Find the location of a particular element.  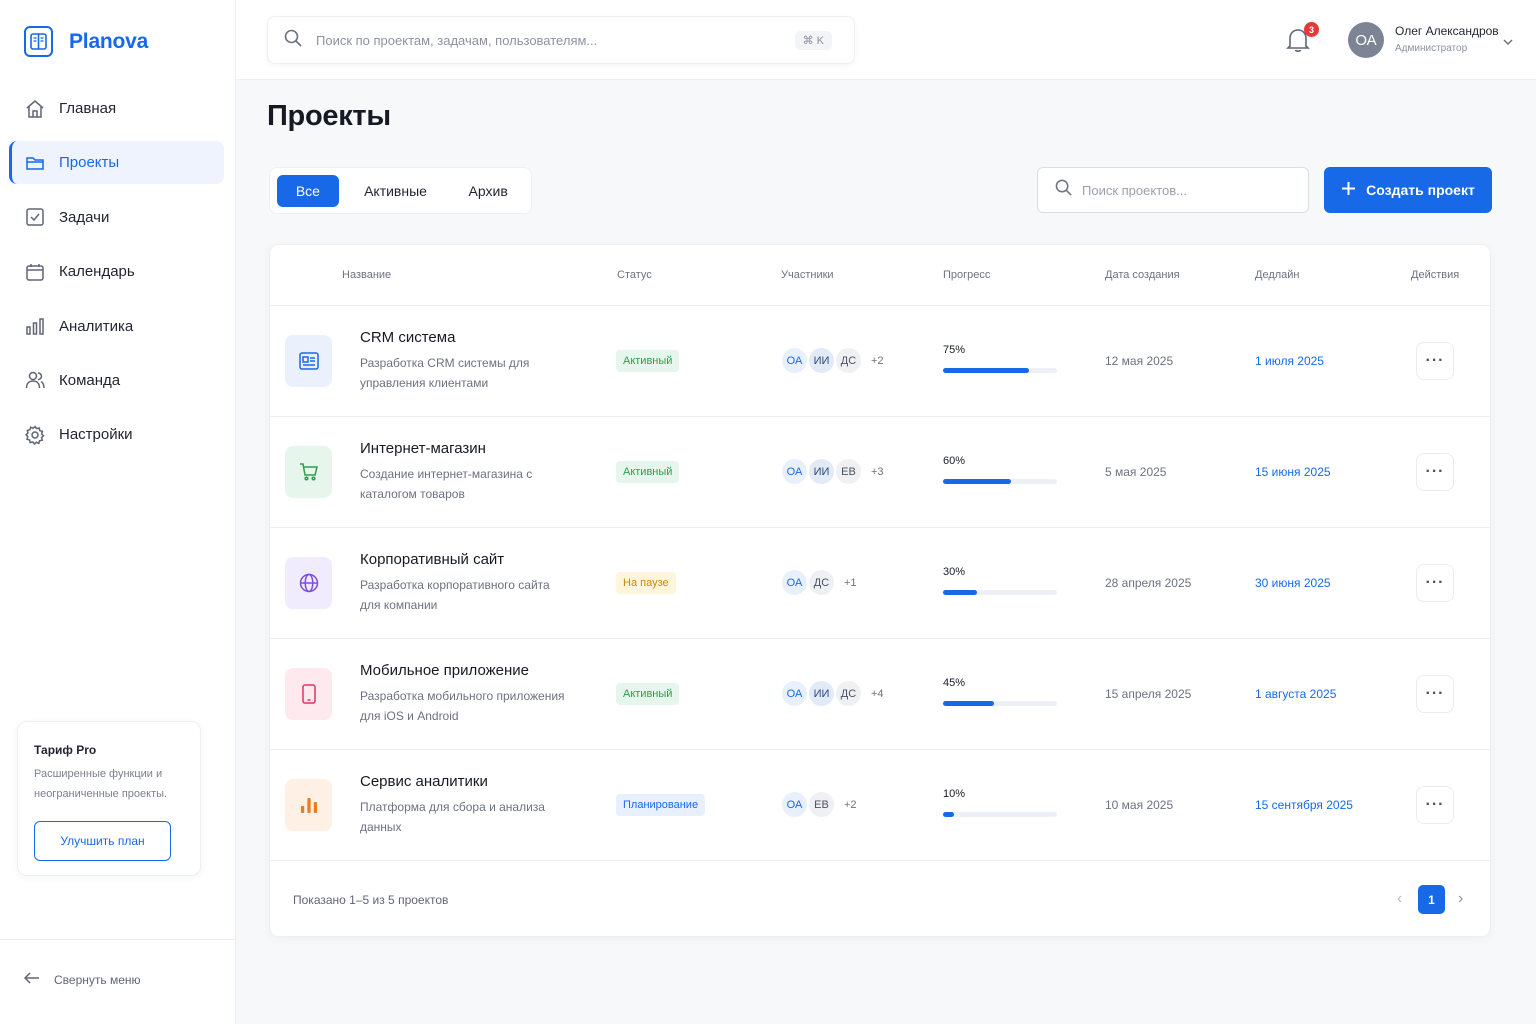

chevron-right-icon: › is located at coordinates (1460, 899).